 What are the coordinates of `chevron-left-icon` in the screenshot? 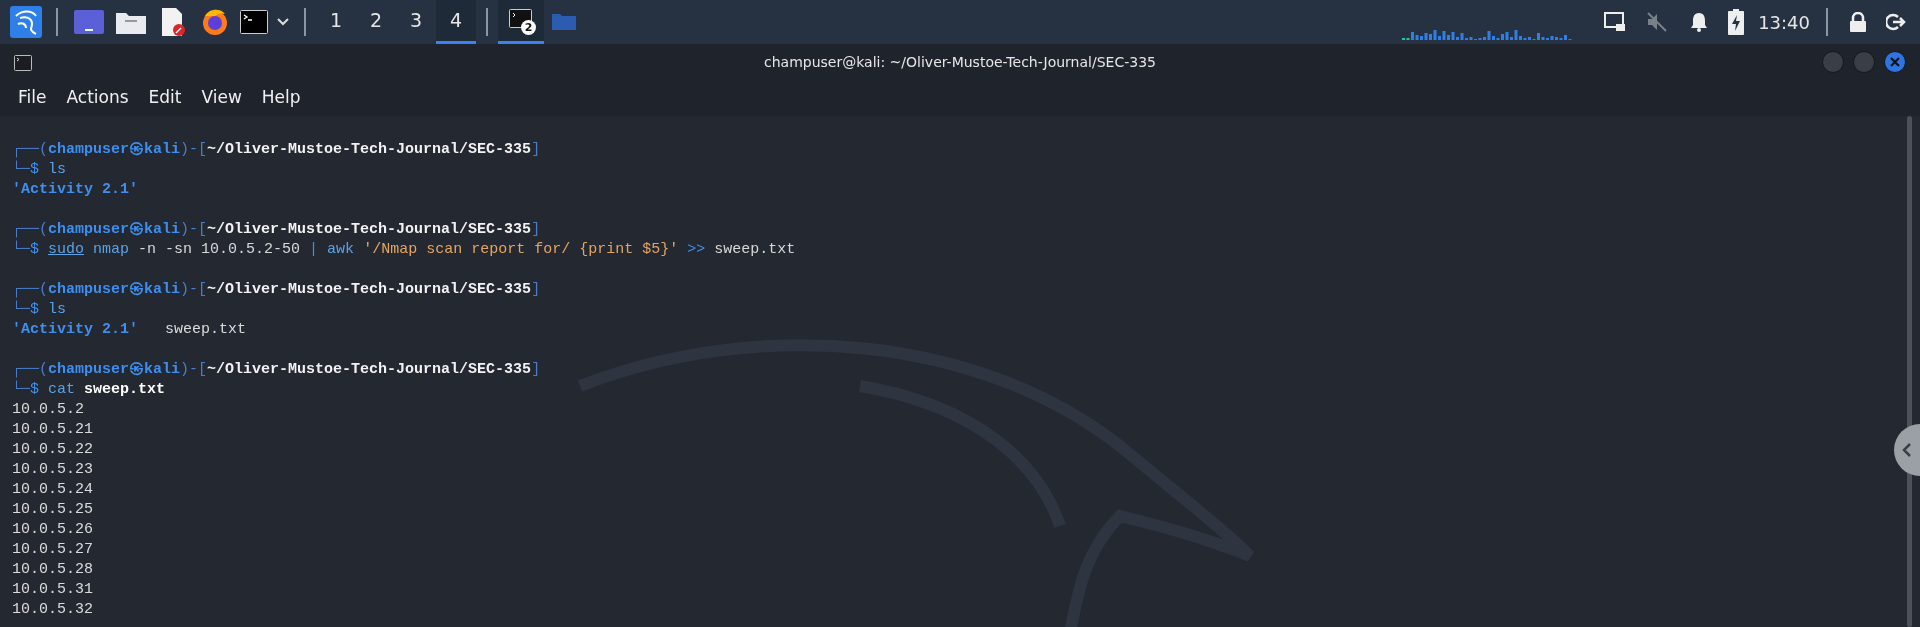 It's located at (1907, 450).